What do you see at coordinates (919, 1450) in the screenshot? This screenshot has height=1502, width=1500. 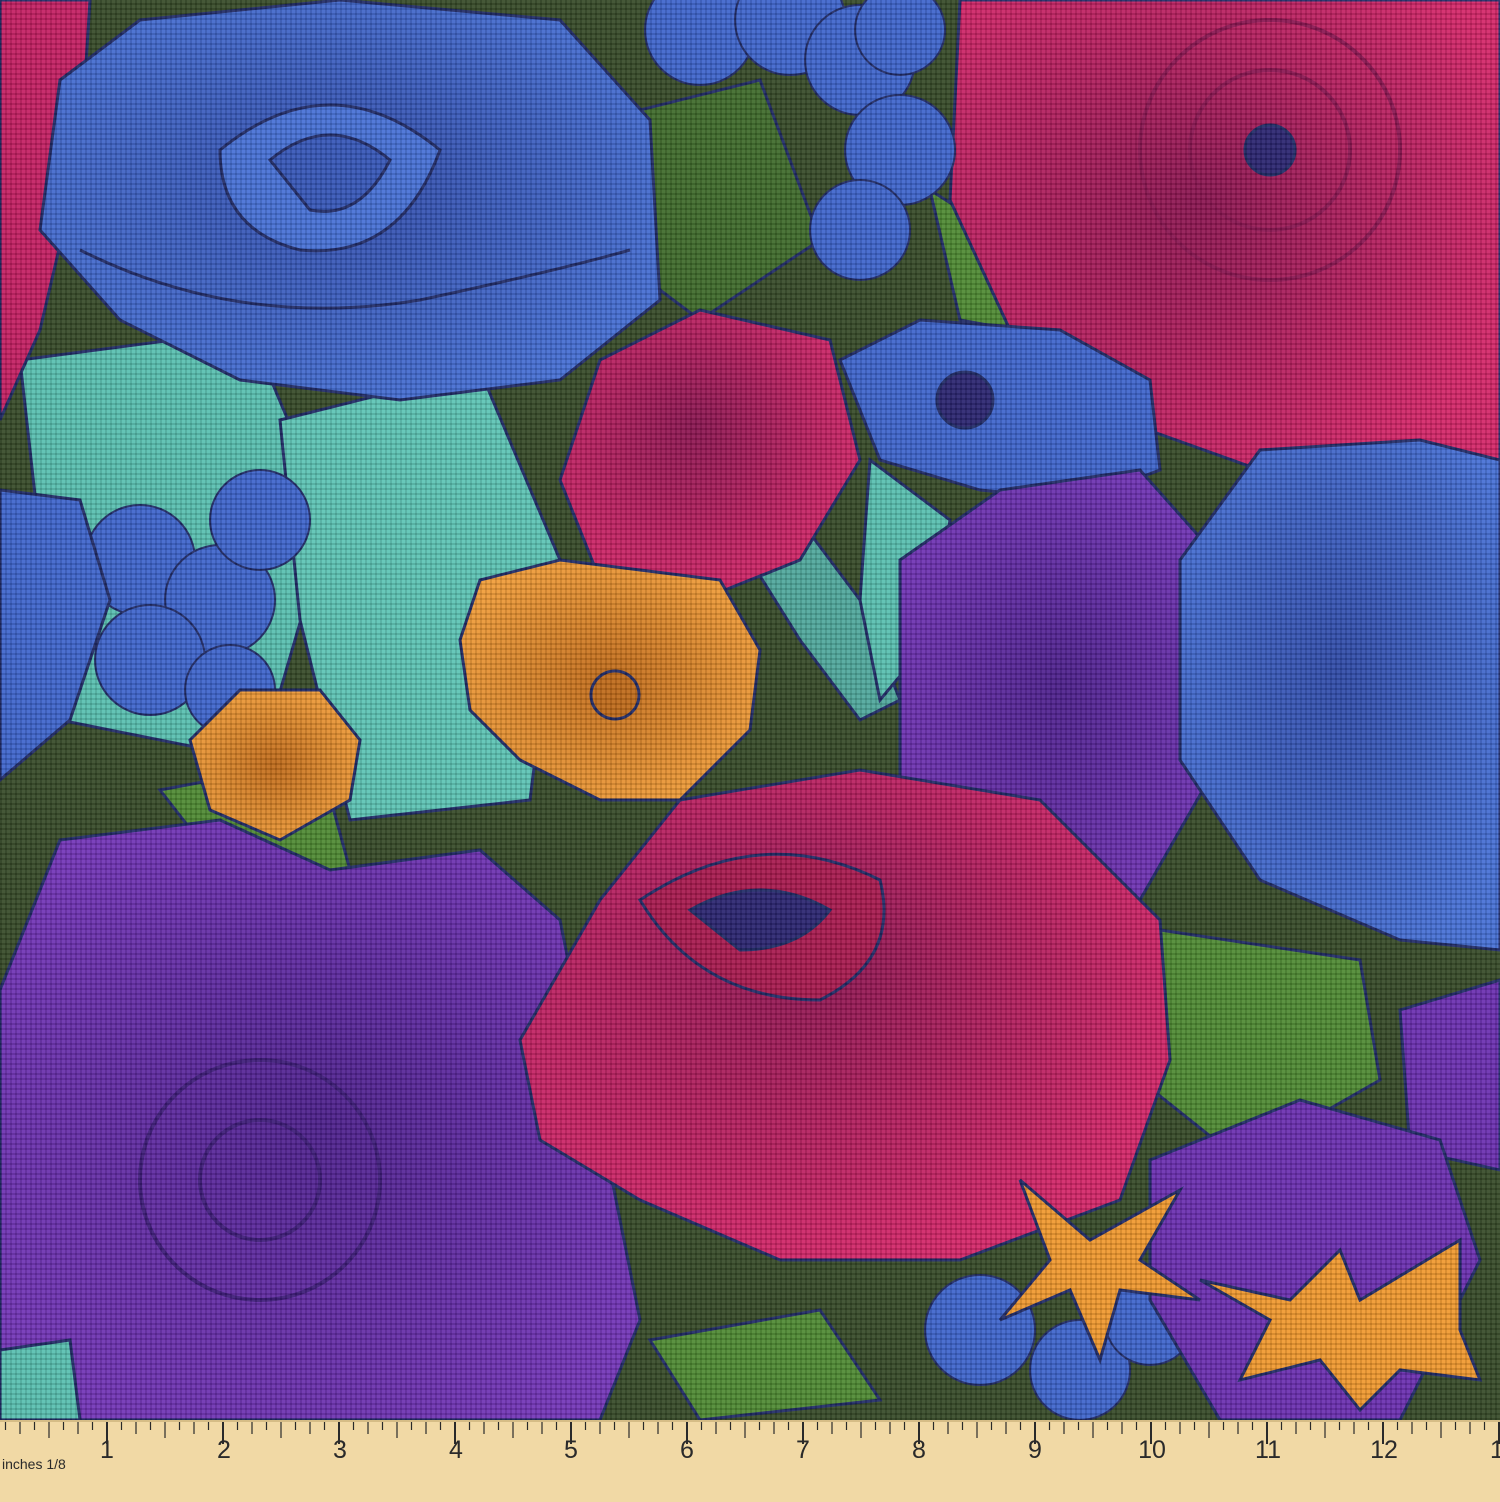 I see `ruler-number-8: 8` at bounding box center [919, 1450].